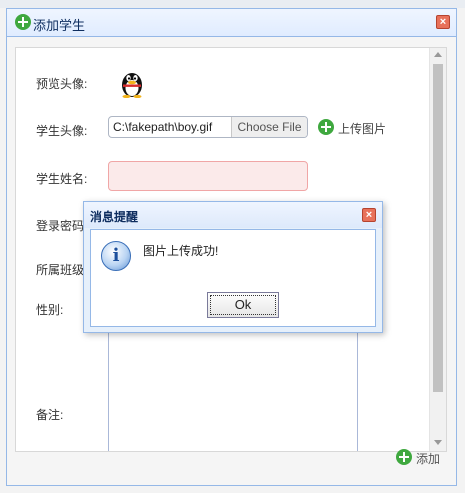 This screenshot has width=465, height=493. I want to click on student-name-label: 学生姓名:, so click(62, 179).